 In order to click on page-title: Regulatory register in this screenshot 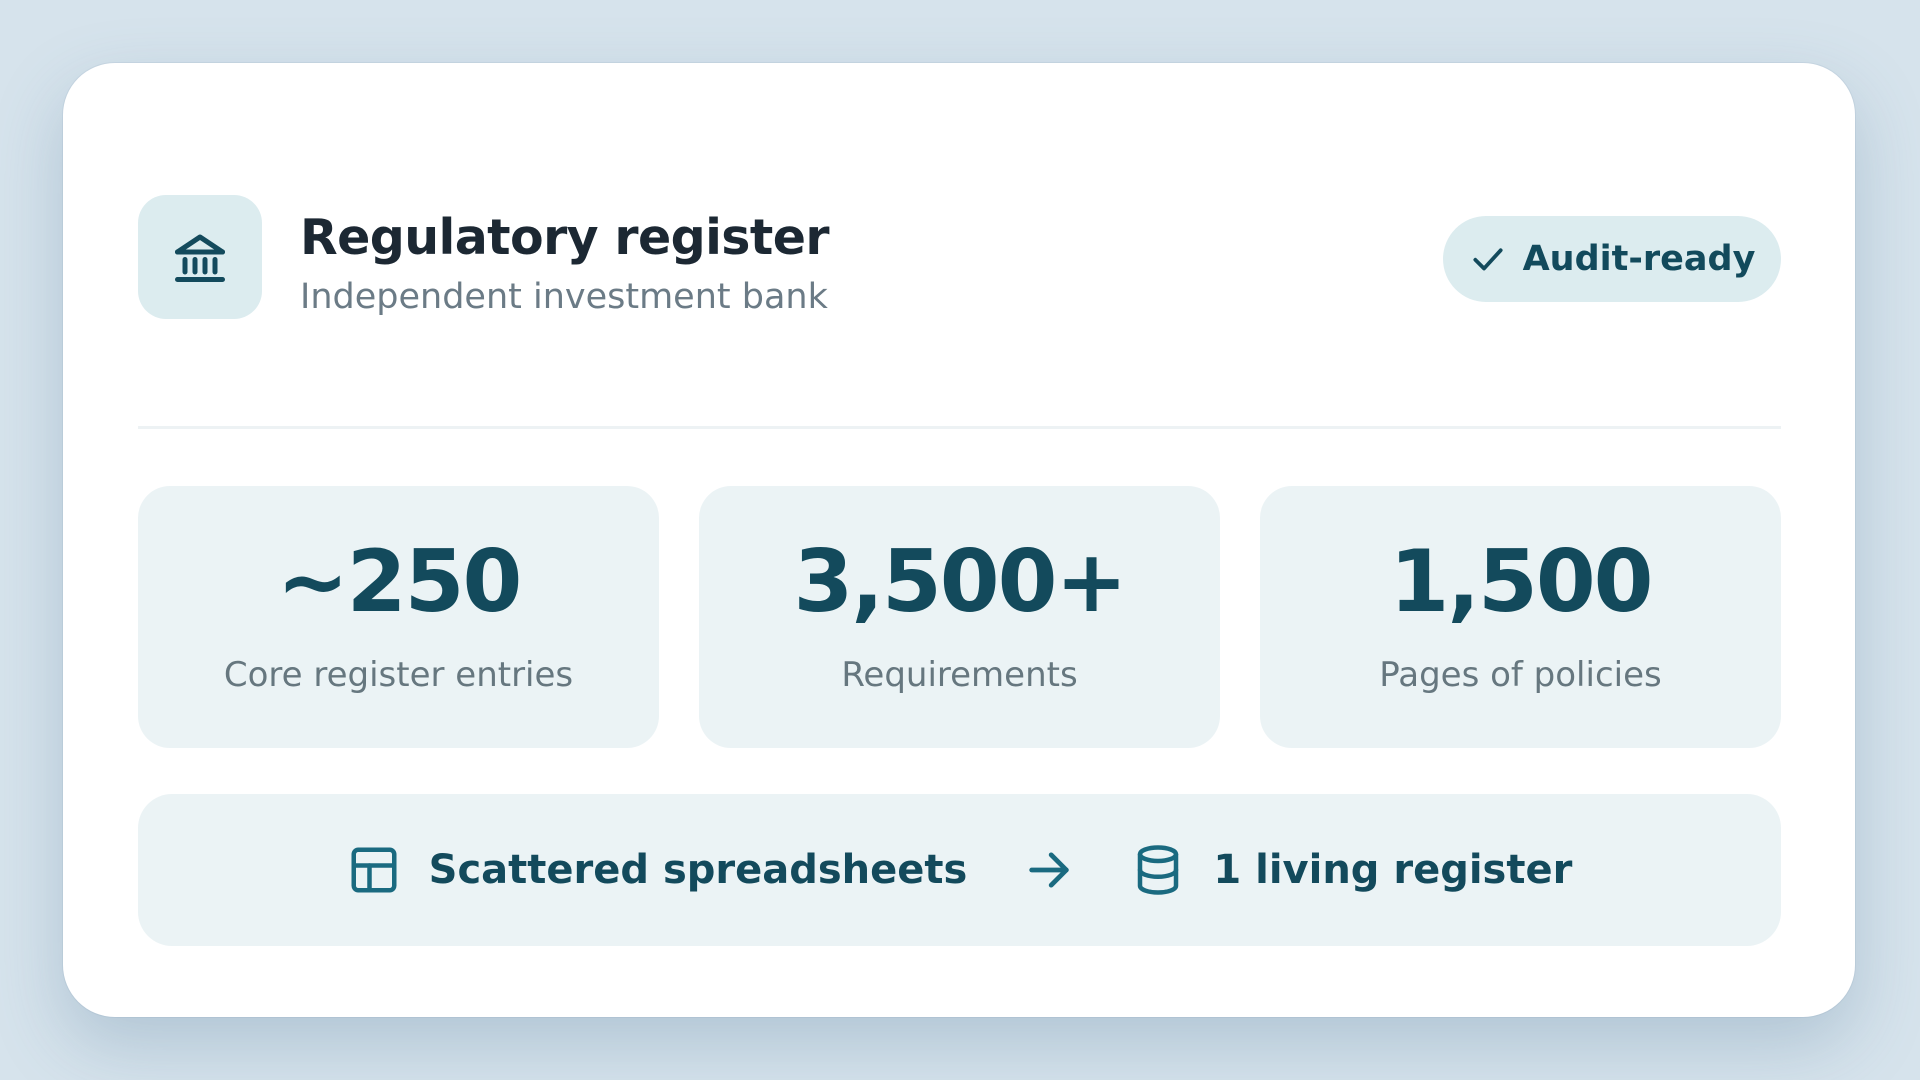, I will do `click(565, 237)`.